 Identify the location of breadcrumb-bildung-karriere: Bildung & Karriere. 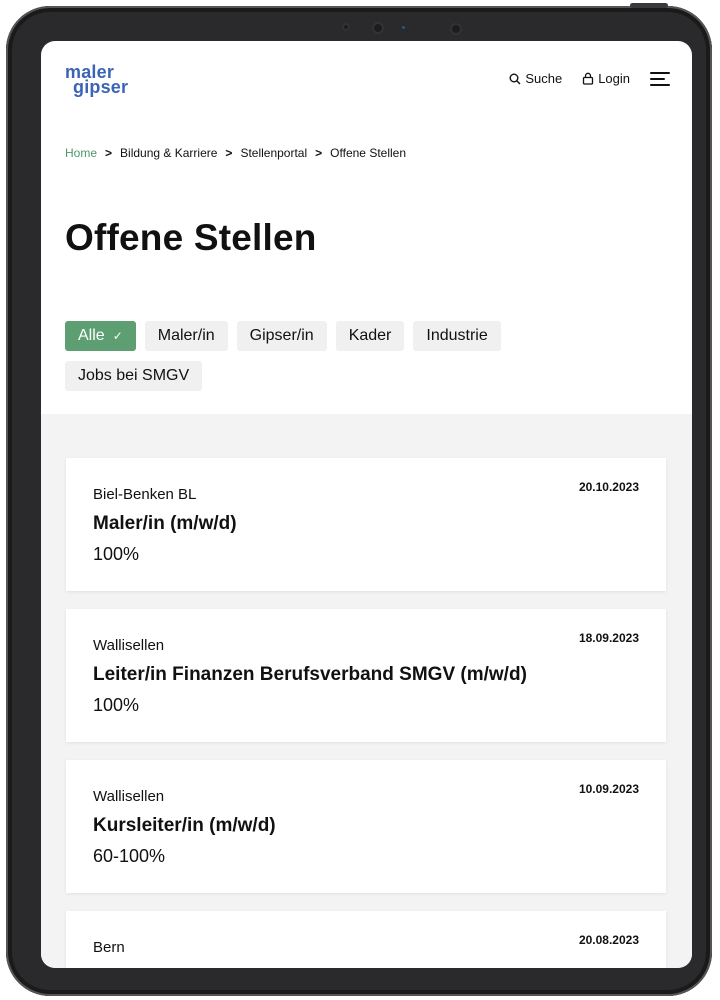
(168, 153).